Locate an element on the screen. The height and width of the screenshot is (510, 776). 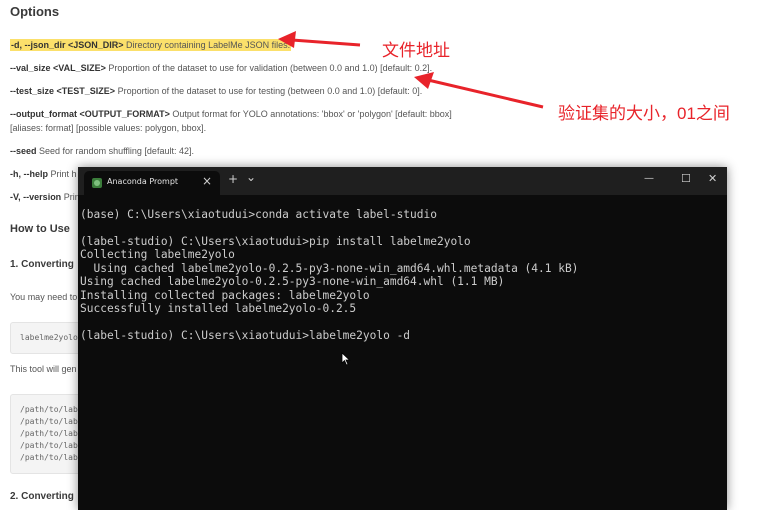
console-line: Collecting labelme2yolo is located at coordinates (157, 254).